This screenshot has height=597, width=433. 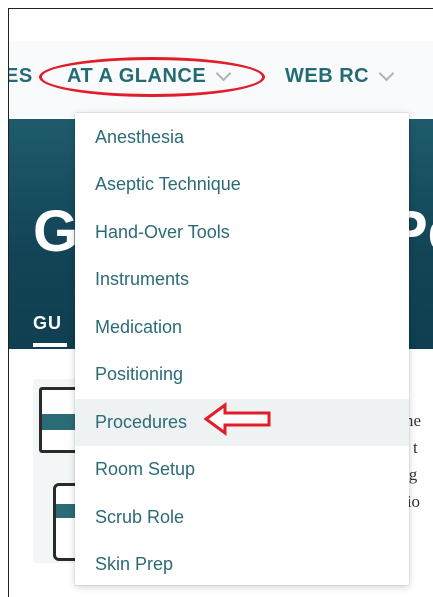 I want to click on top-navigation: ES AT A GLANCE WEB RC, so click(x=221, y=79).